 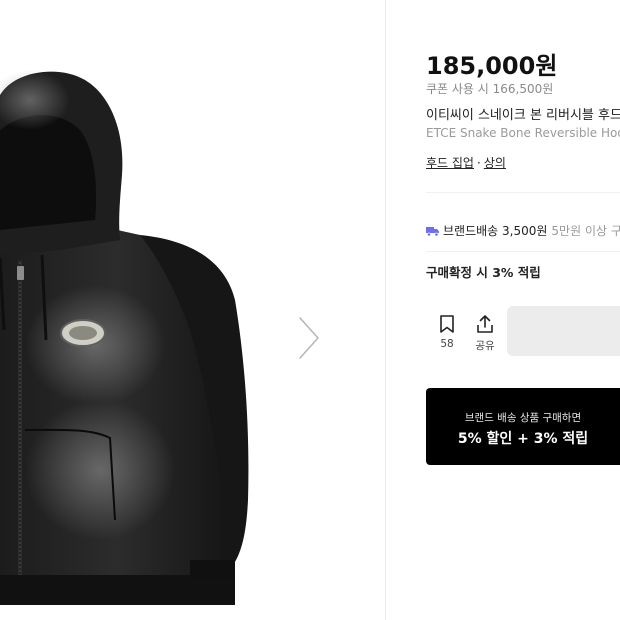 What do you see at coordinates (495, 163) in the screenshot?
I see `category-link-tops: 상의` at bounding box center [495, 163].